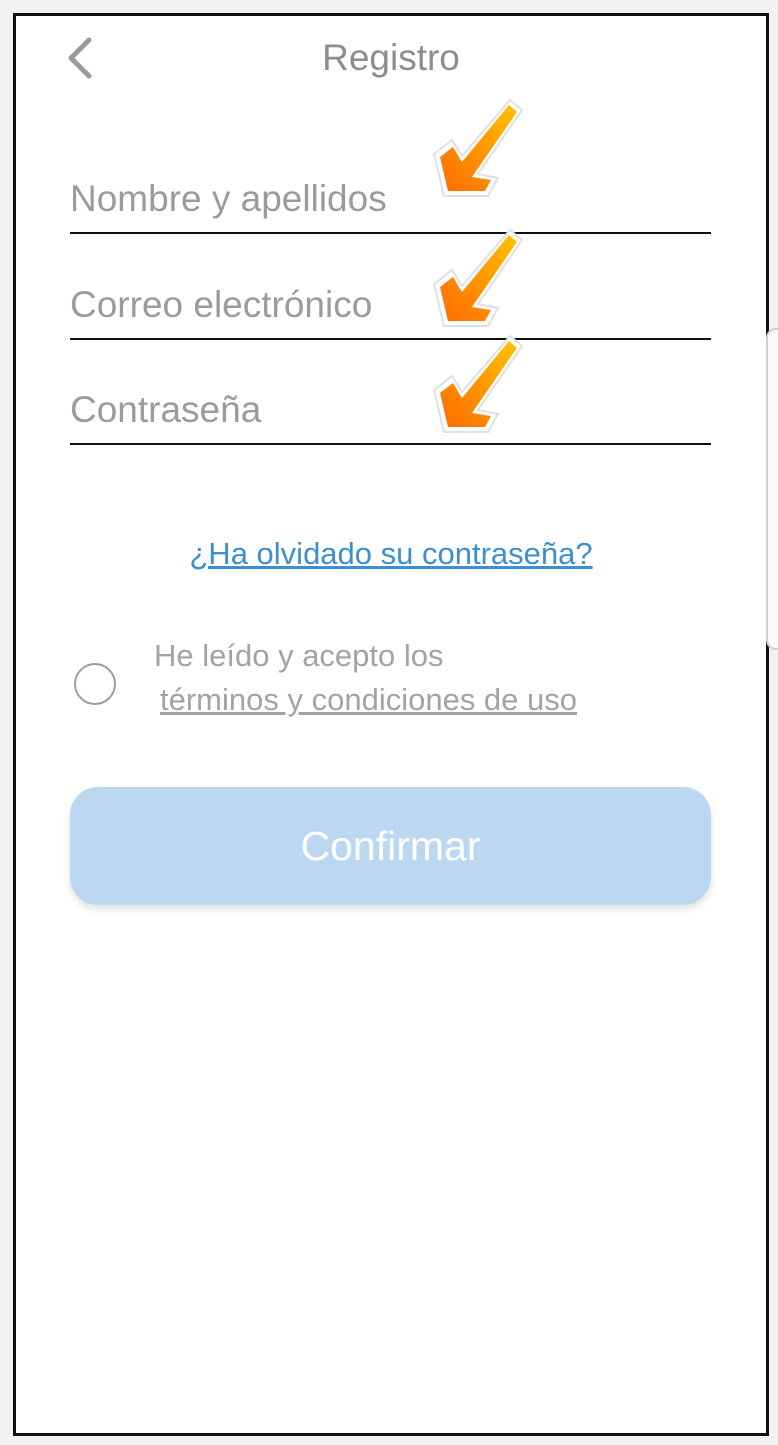  Describe the element at coordinates (391, 57) in the screenshot. I see `page-title: Registro` at that location.